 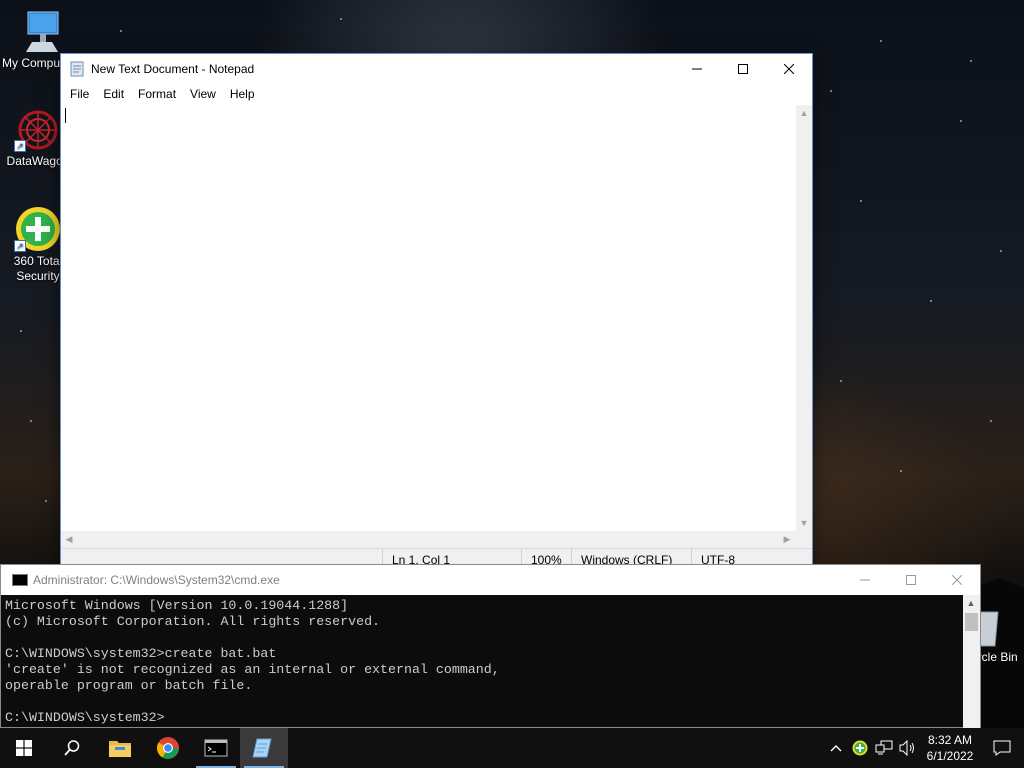 I want to click on taskbar: 8:32 AM 6/1/2022, so click(x=512, y=748).